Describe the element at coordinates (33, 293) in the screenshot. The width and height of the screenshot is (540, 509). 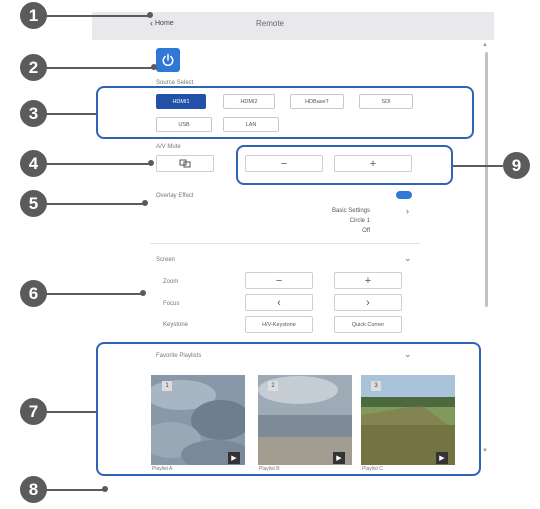
I see `callout-6: 6` at that location.